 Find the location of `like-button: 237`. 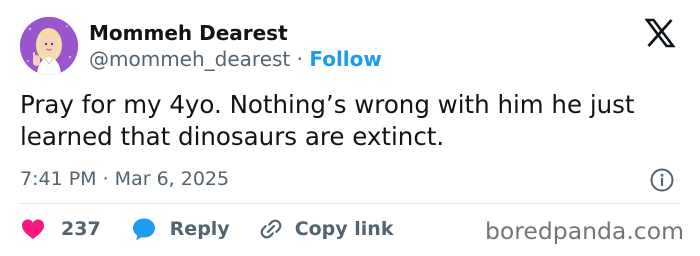

like-button: 237 is located at coordinates (60, 229).